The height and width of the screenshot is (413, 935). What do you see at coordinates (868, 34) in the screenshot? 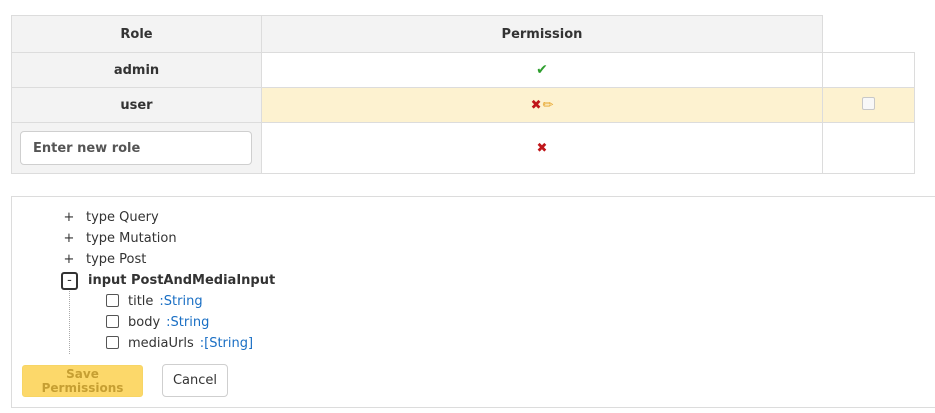
I see `extra-column-header` at bounding box center [868, 34].